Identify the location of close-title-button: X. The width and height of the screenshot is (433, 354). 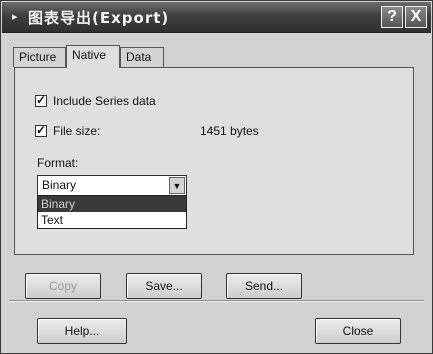
(416, 17).